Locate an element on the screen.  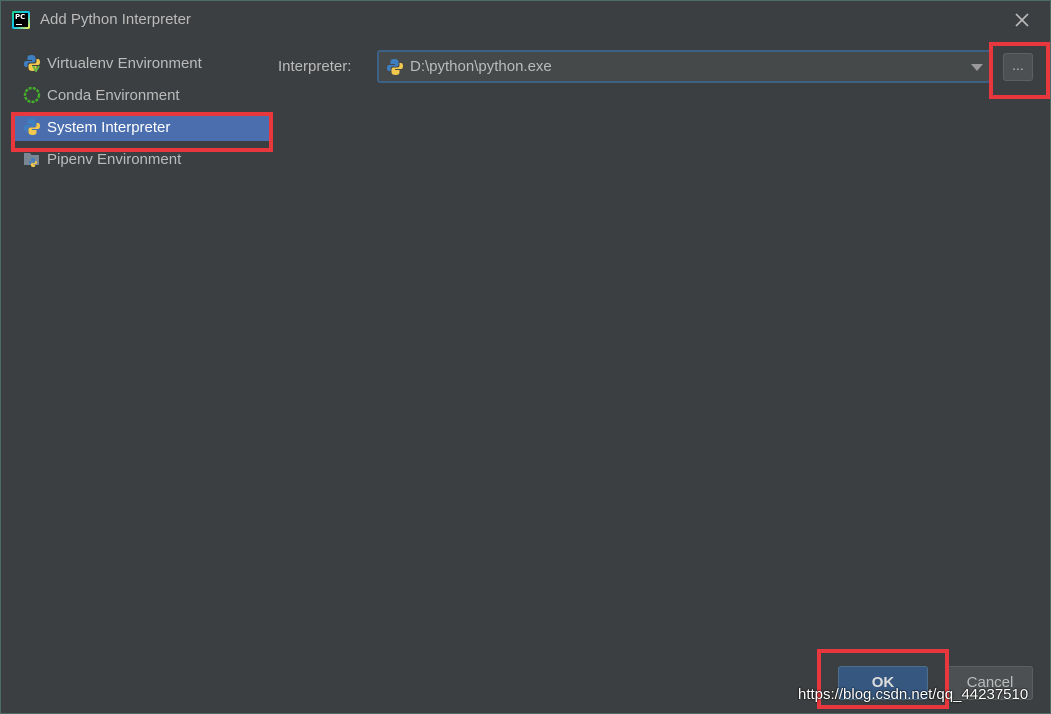
title-bar: PC Add Python Interpreter is located at coordinates (525, 20).